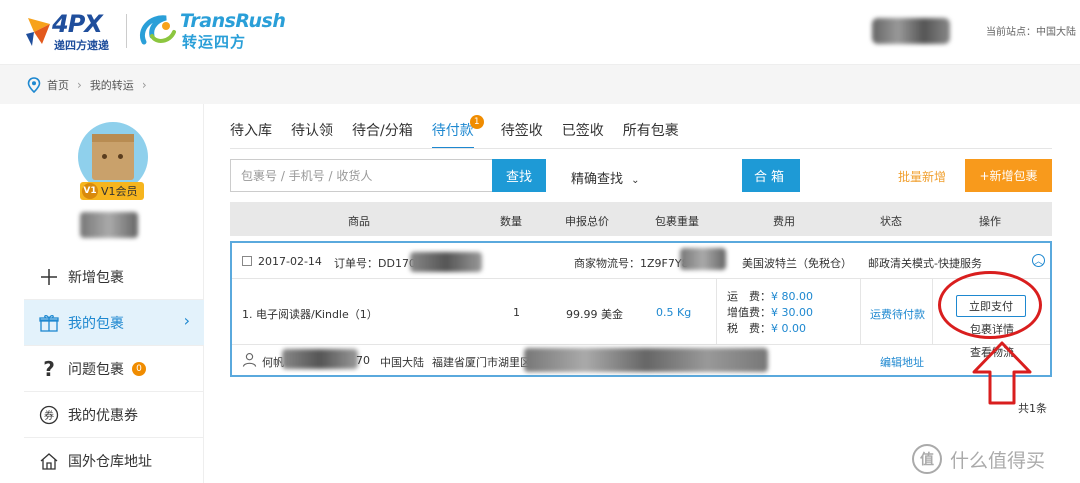  What do you see at coordinates (452, 131) in the screenshot?
I see `tab-label: 待付款` at bounding box center [452, 131].